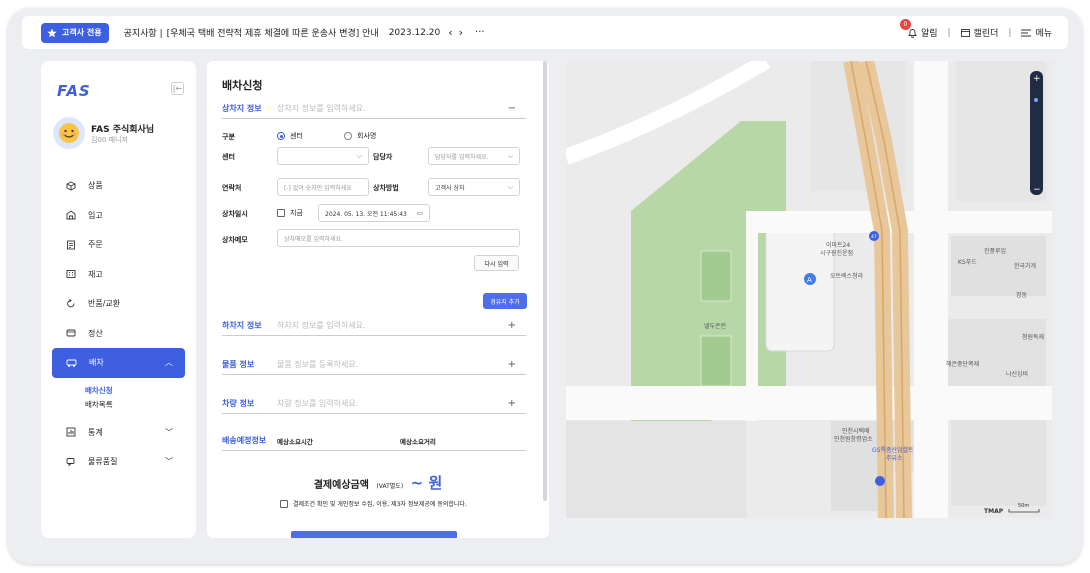 The image size is (1090, 573). Describe the element at coordinates (1025, 266) in the screenshot. I see `map-label: 한국가게` at that location.